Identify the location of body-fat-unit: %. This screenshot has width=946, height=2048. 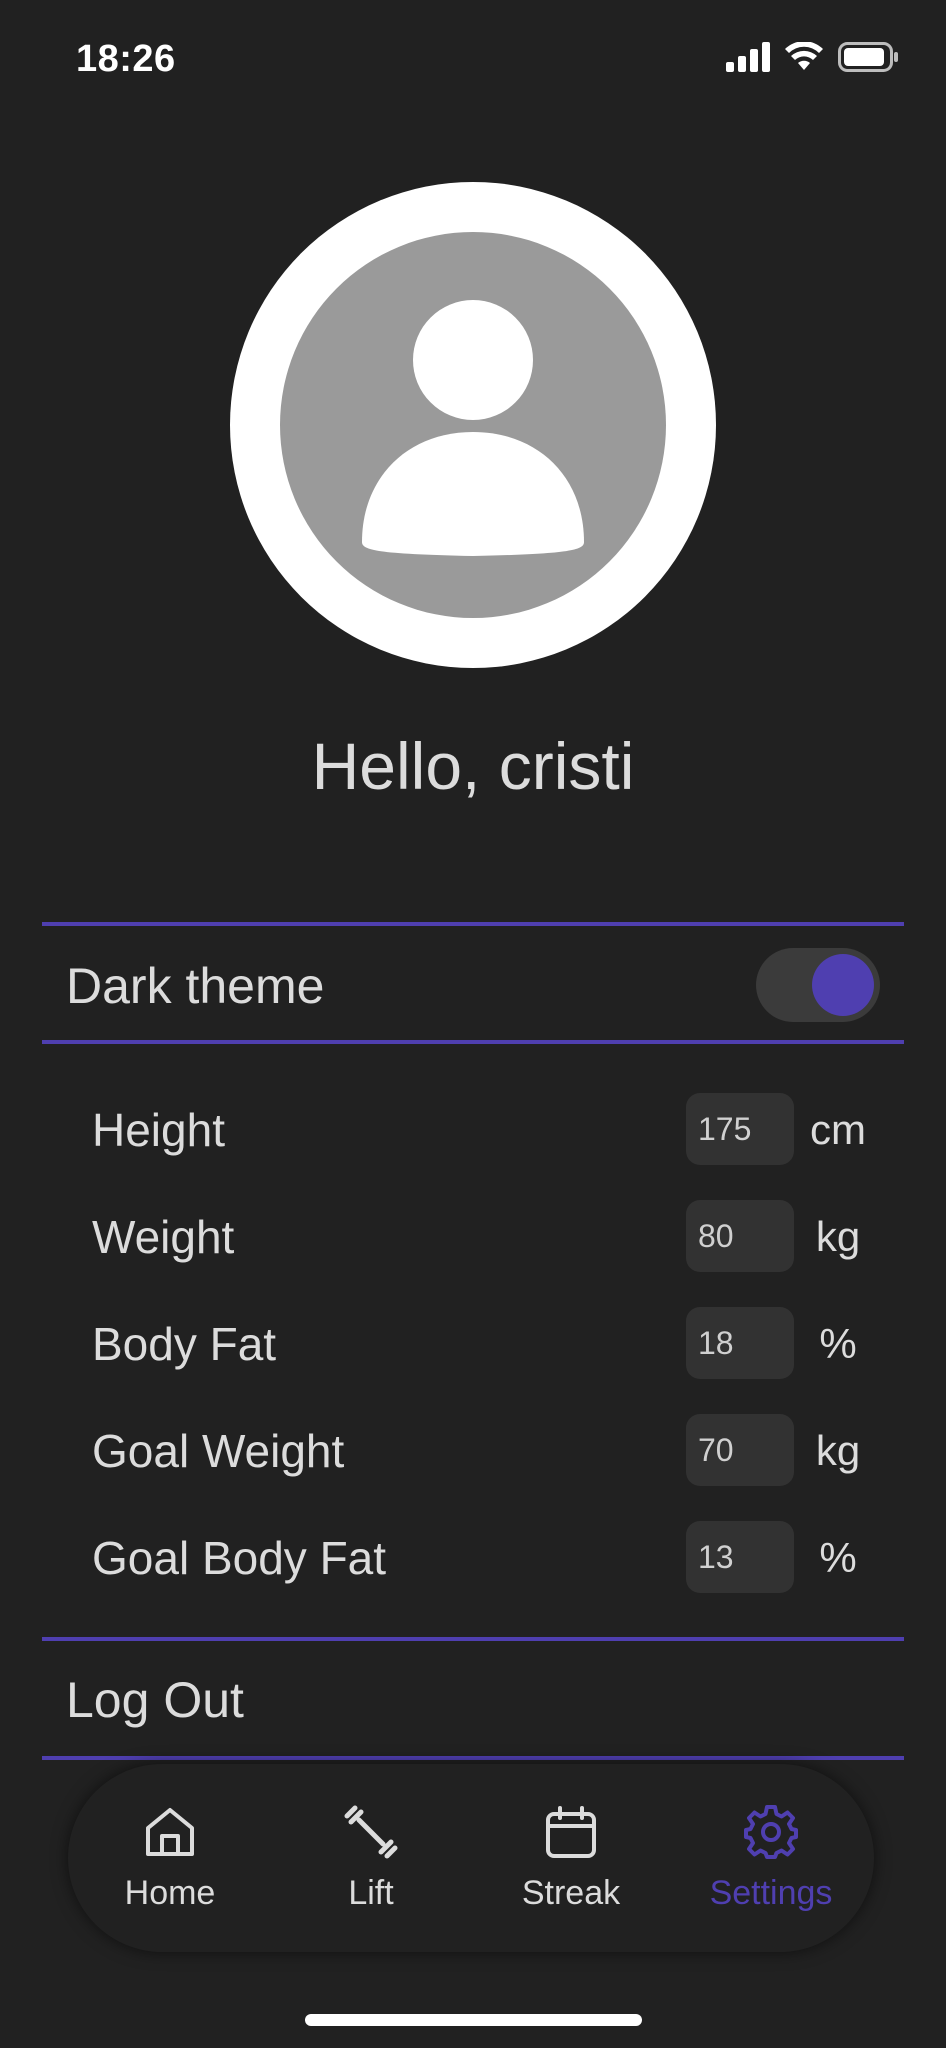
(838, 1343).